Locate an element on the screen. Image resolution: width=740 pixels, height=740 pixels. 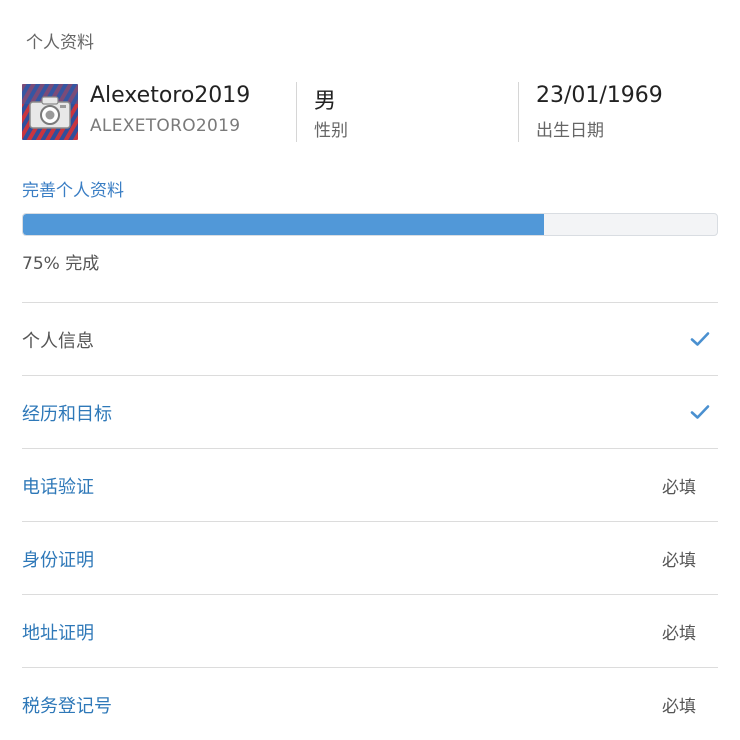
complete-profile-link: 完善个人资料 is located at coordinates (73, 188).